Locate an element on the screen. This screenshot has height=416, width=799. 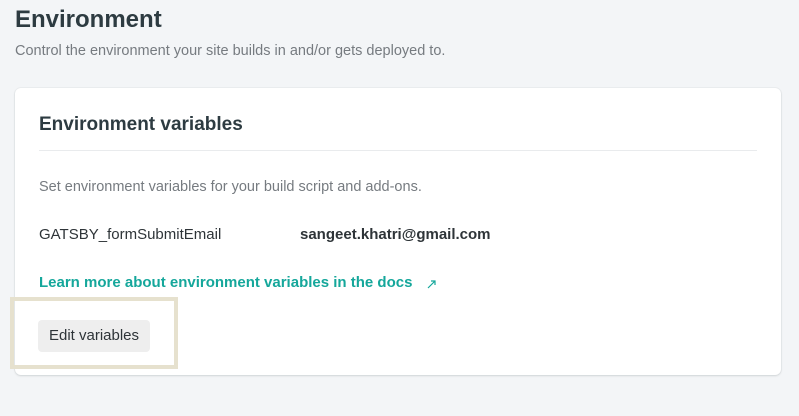
card-title: Environment variables is located at coordinates (141, 124).